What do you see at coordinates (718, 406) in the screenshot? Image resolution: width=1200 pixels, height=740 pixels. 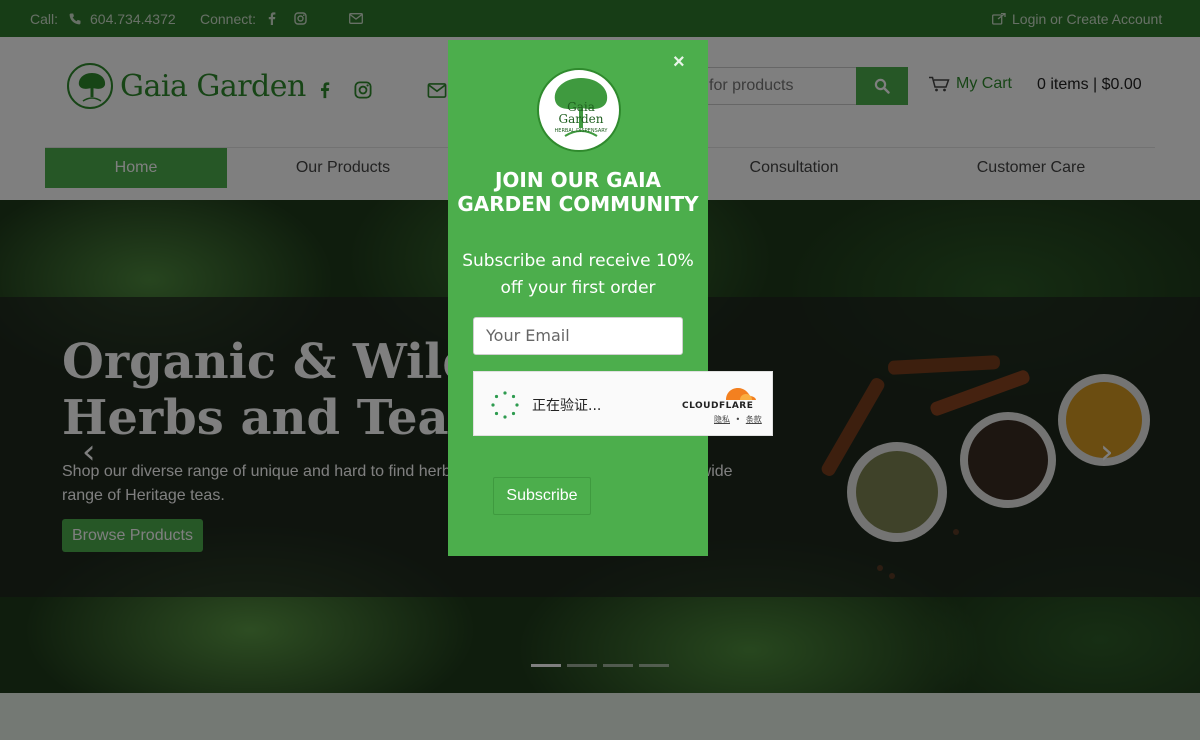 I see `cloudflare-wordmark: CLOUDFLARE` at bounding box center [718, 406].